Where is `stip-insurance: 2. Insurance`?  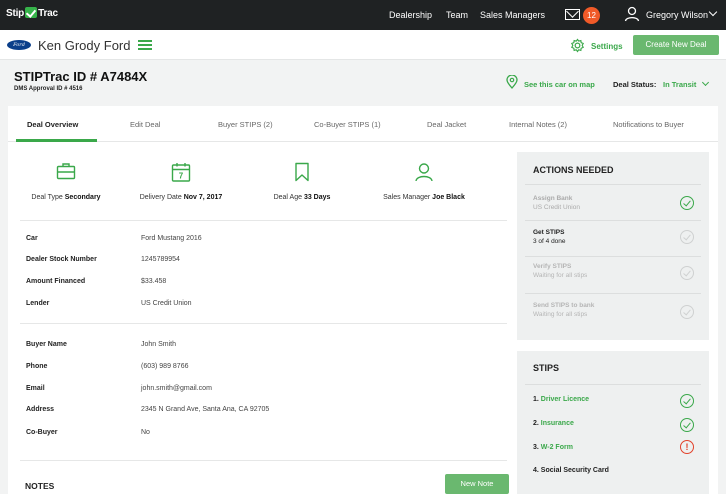 stip-insurance: 2. Insurance is located at coordinates (553, 423).